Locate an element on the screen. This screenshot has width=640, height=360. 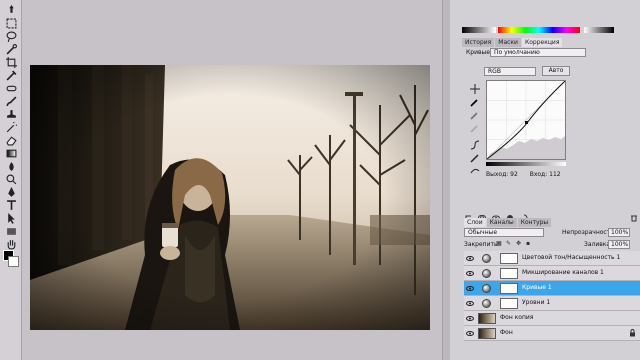
clone-stamp-tool-icon is located at coordinates (11, 114).